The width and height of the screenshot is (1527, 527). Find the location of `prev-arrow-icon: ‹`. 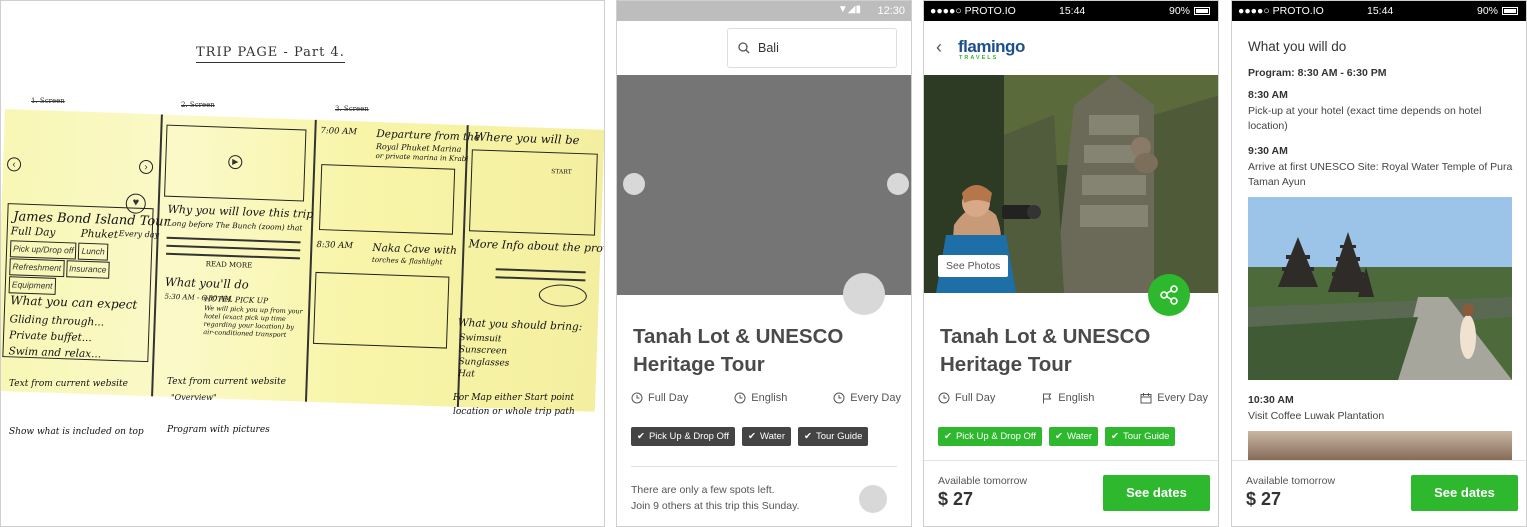

prev-arrow-icon: ‹ is located at coordinates (14, 164).